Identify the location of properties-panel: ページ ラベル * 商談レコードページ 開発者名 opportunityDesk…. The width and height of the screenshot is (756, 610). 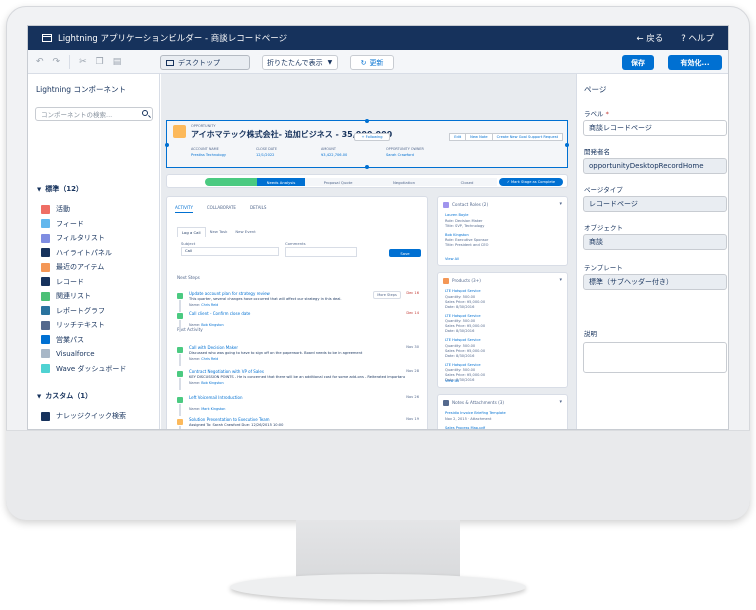
(652, 251).